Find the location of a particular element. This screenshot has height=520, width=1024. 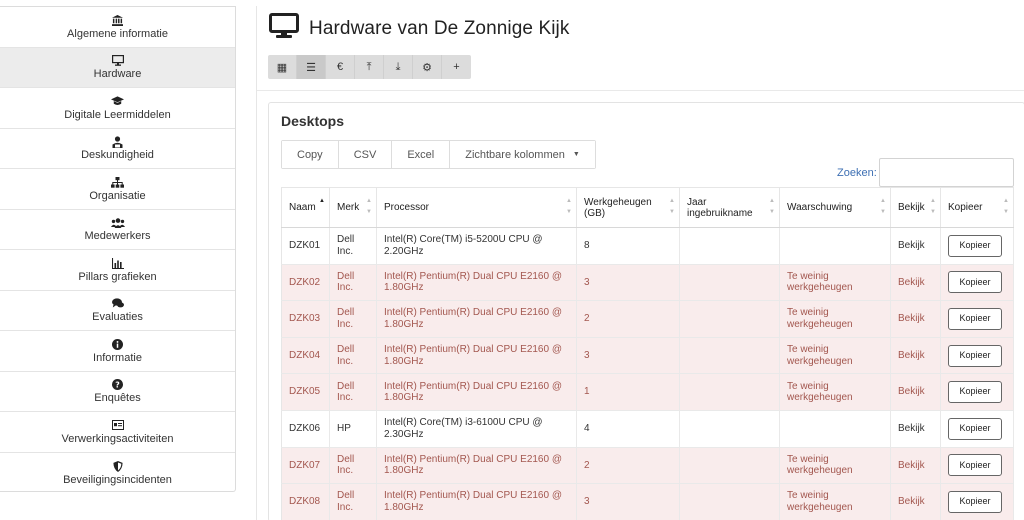

sidebar-item-hardware: Hardware is located at coordinates (117, 67).